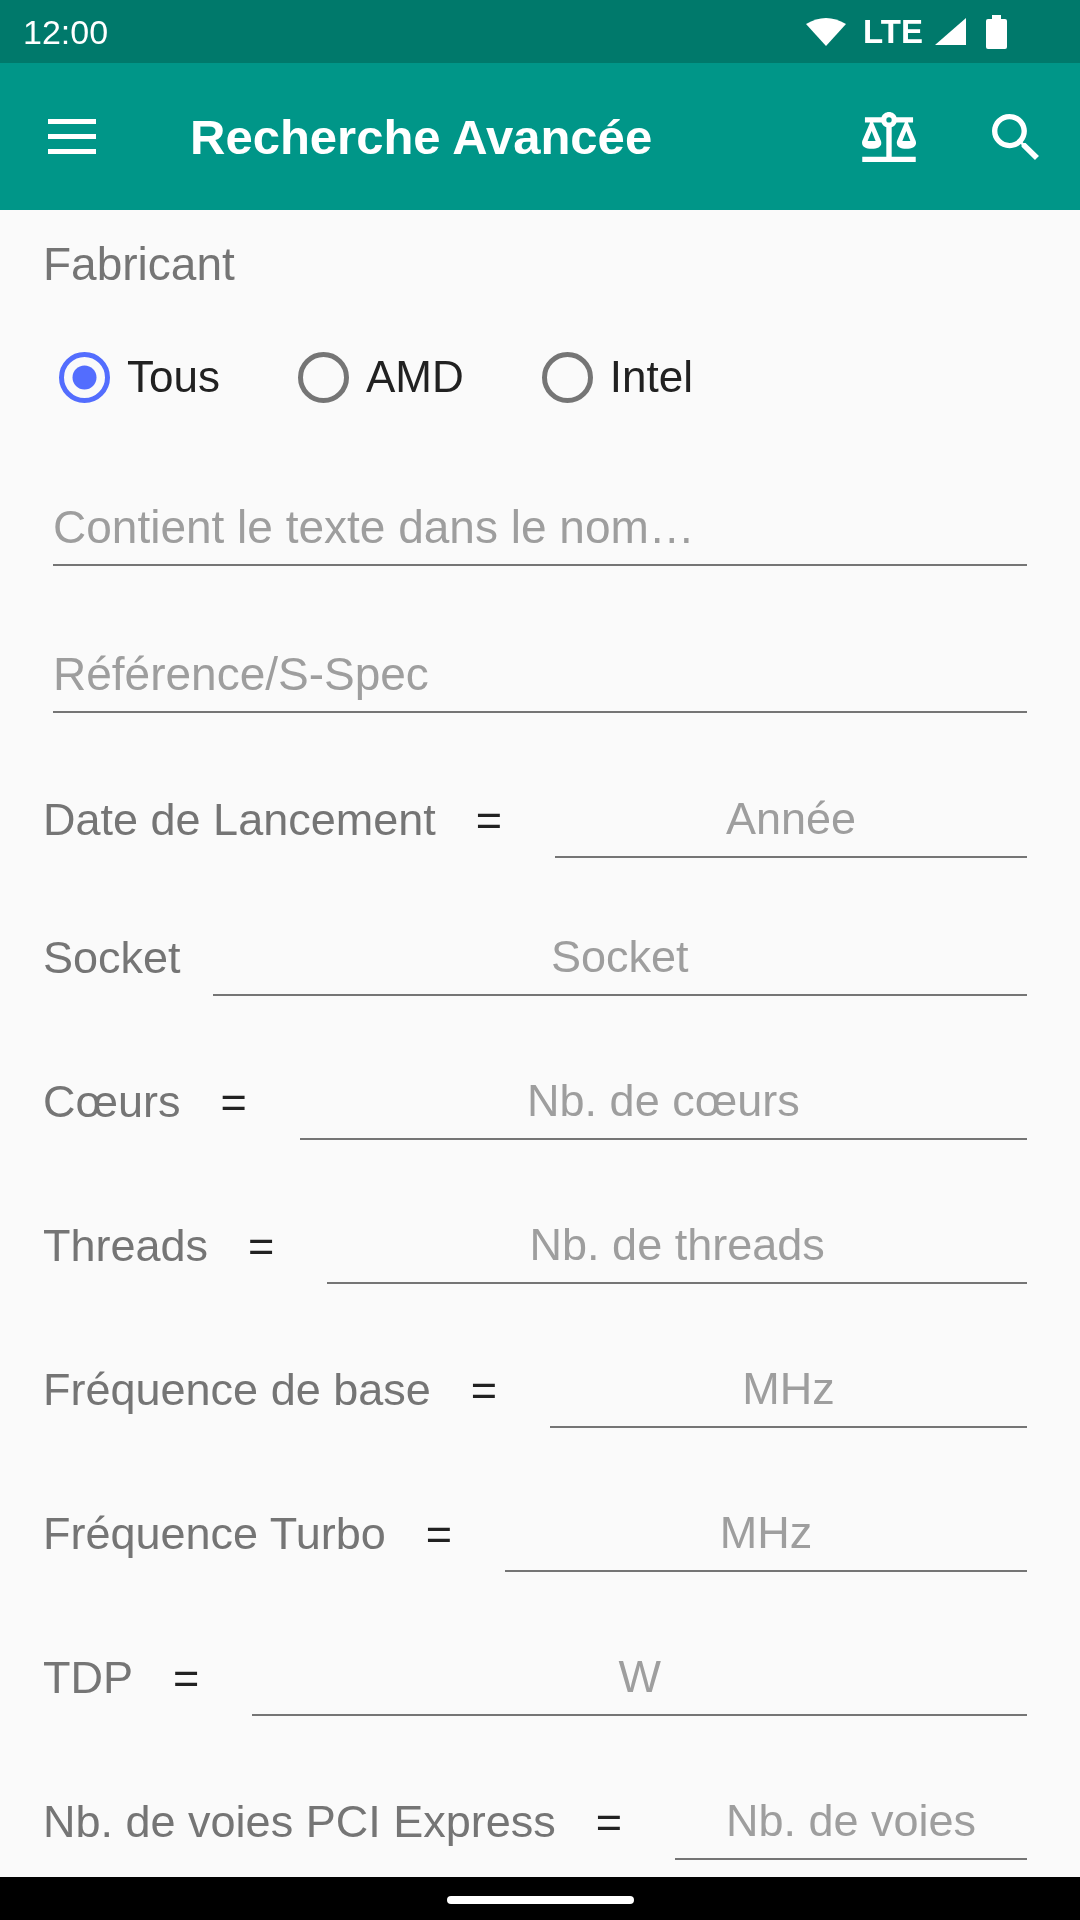 The image size is (1080, 1920). I want to click on network-type-label: LTE, so click(893, 31).